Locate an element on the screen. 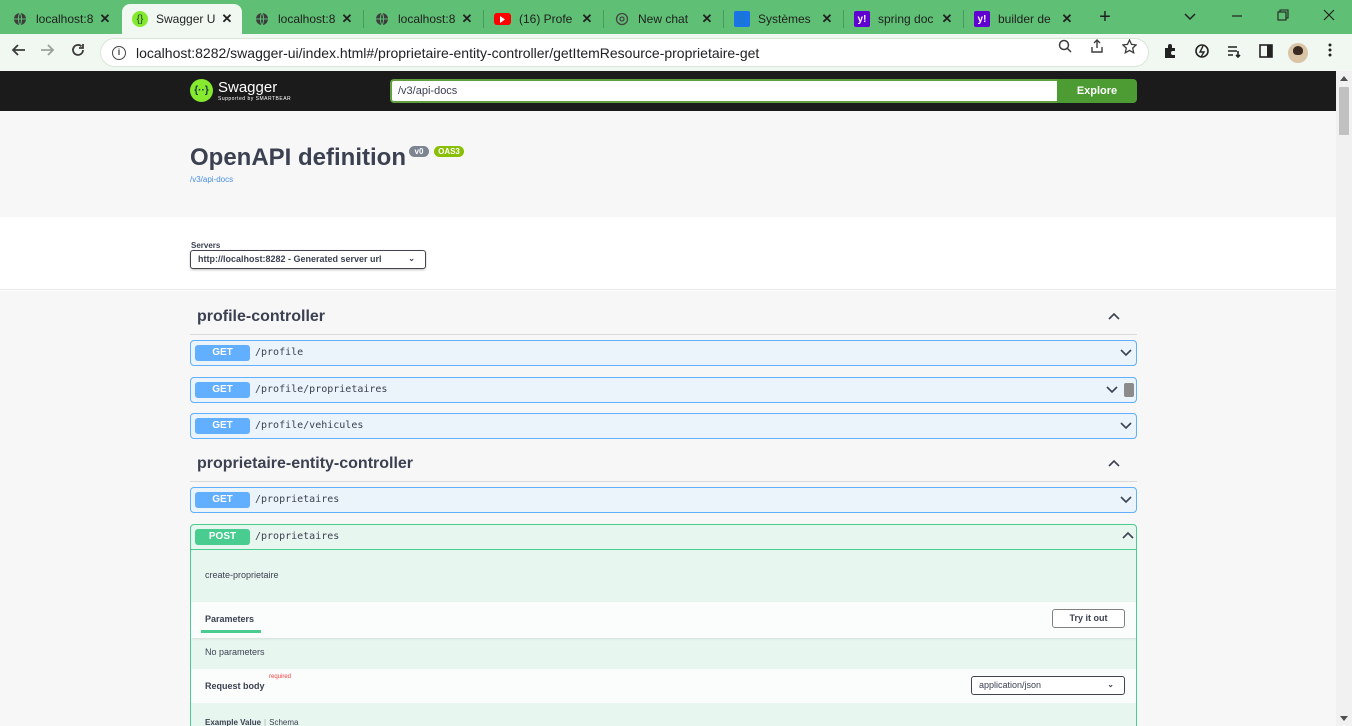 This screenshot has width=1352, height=726. bookmark-star-icon is located at coordinates (1129, 47).